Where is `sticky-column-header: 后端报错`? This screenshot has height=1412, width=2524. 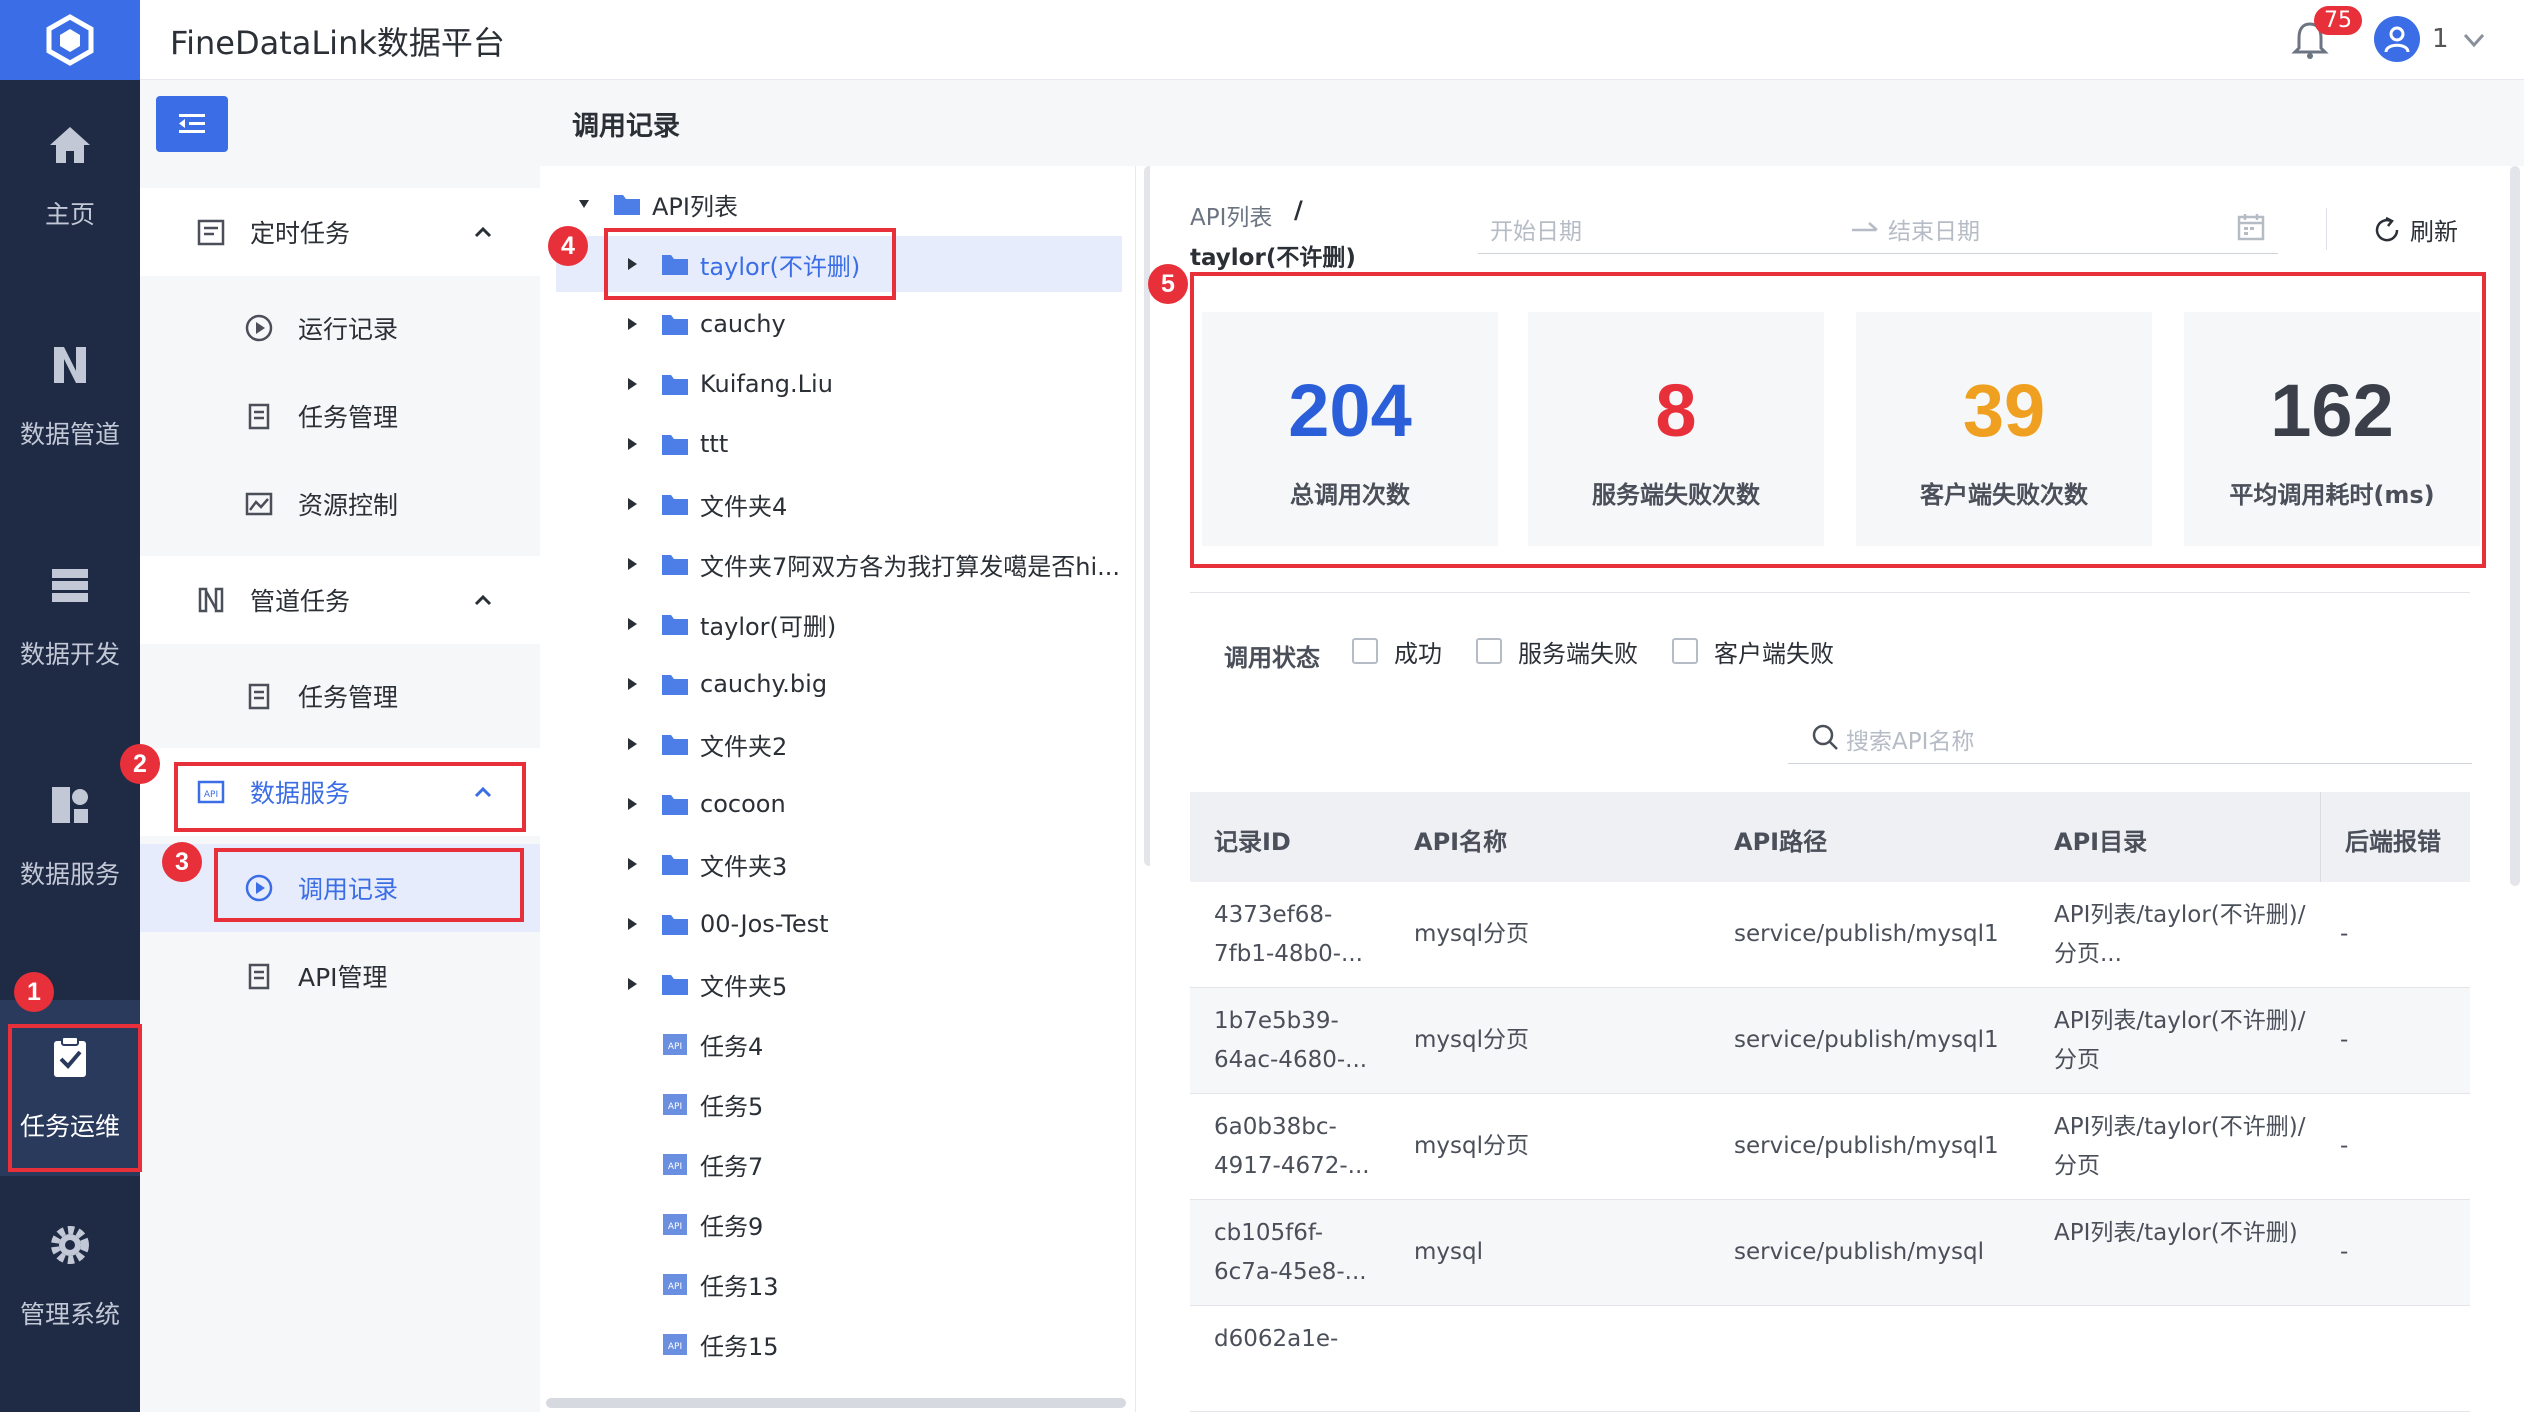
sticky-column-header: 后端报错 is located at coordinates (2395, 837).